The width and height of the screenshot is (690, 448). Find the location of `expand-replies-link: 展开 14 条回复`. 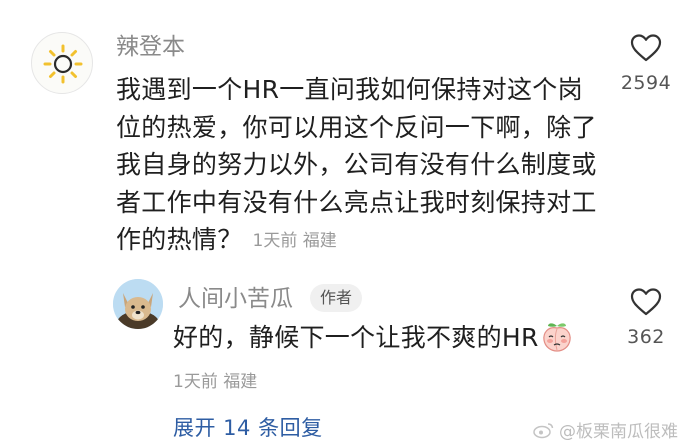

expand-replies-link: 展开 14 条回复 is located at coordinates (248, 427).